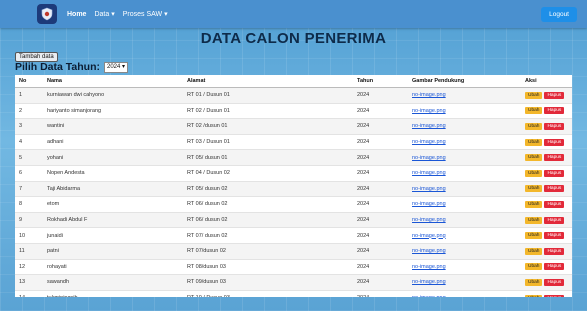 This screenshot has height=311, width=587. What do you see at coordinates (268, 251) in the screenshot?
I see `cell-alamat: RT 07/dusun 02` at bounding box center [268, 251].